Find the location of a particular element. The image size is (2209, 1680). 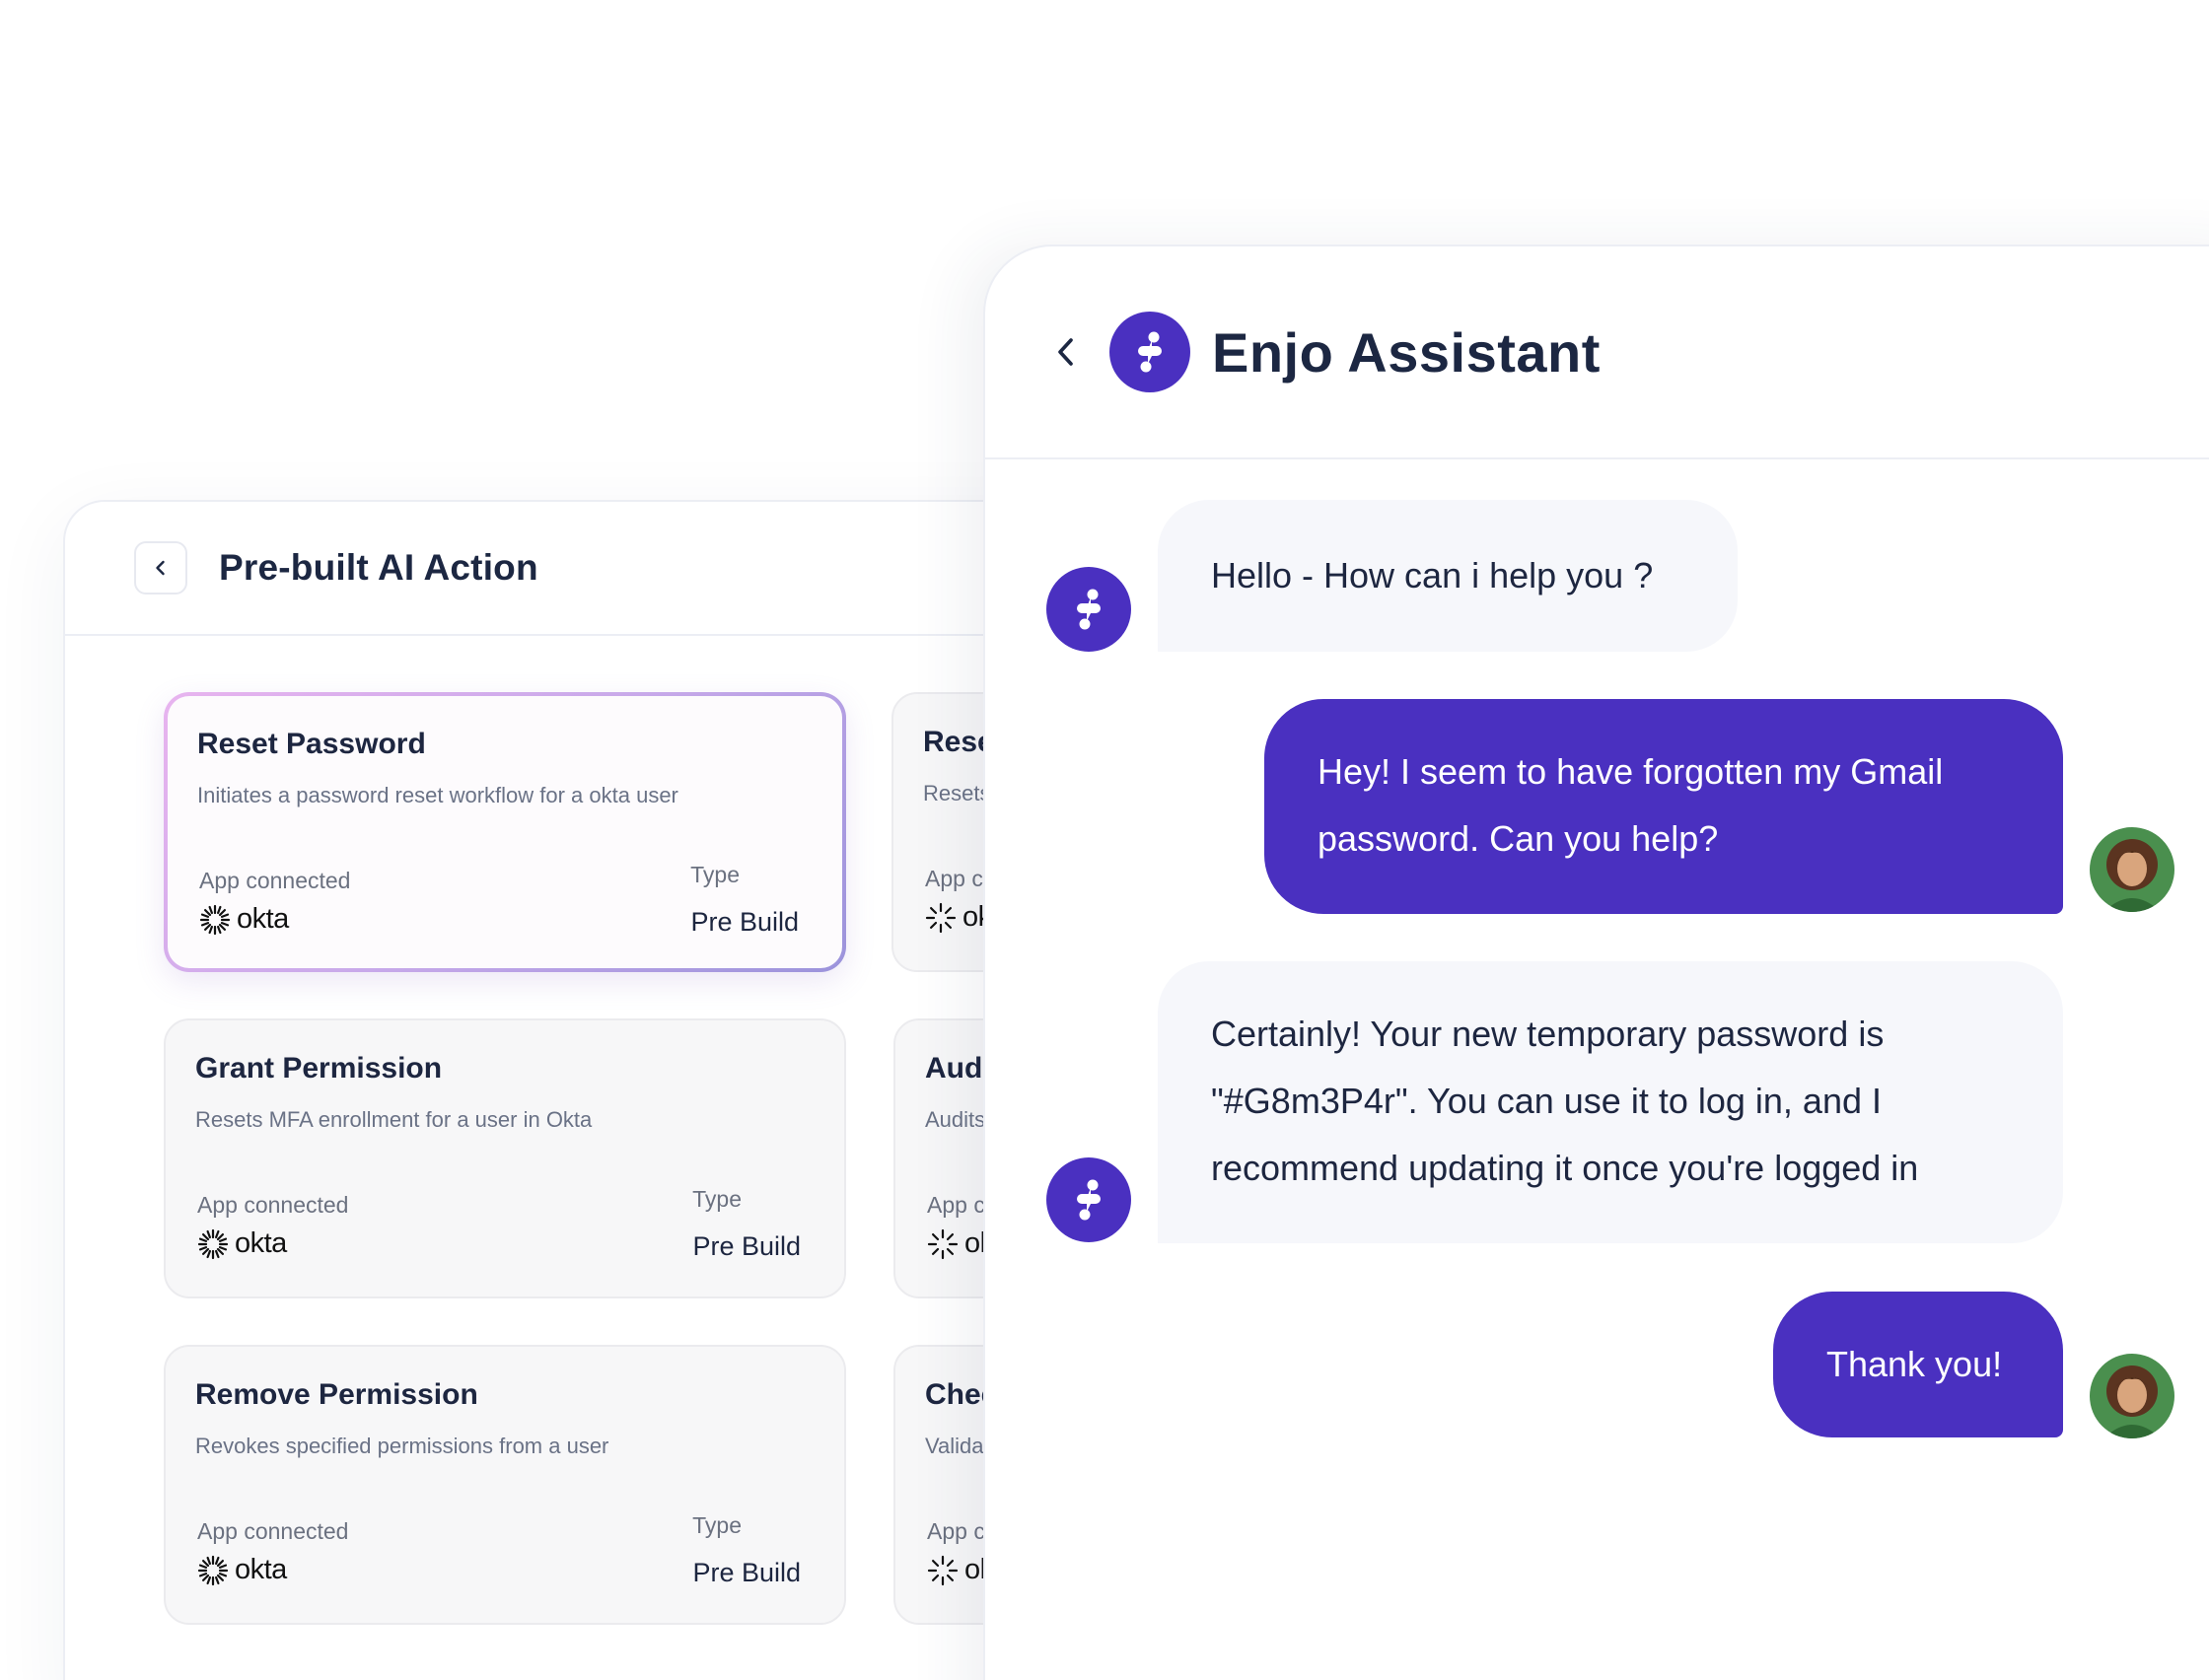

message-text: Thank you! is located at coordinates (1914, 1364).